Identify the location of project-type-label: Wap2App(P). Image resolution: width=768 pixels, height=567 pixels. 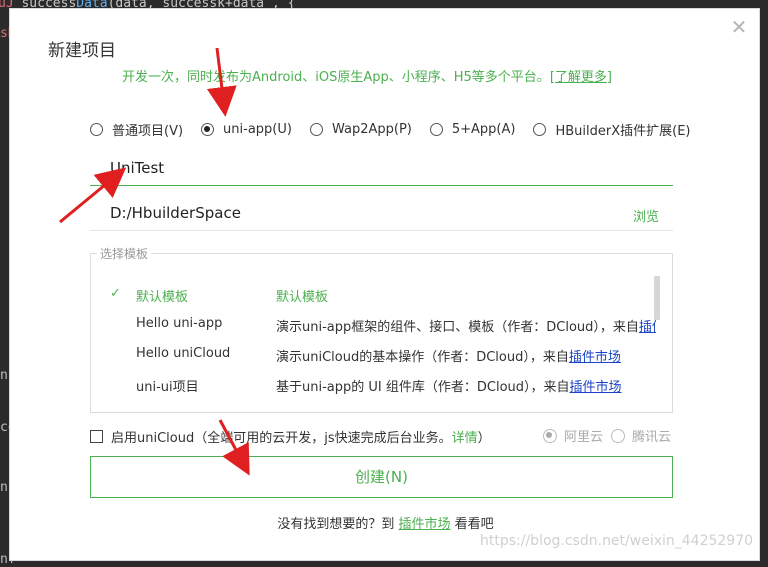
(371, 129).